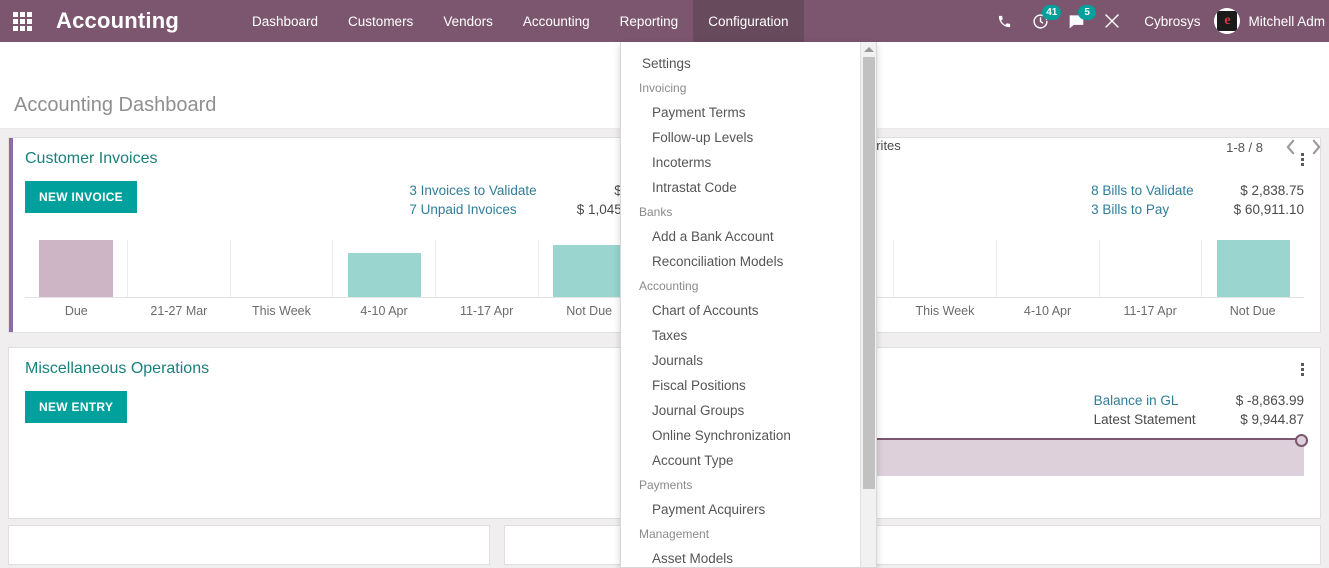  Describe the element at coordinates (741, 435) in the screenshot. I see `menu-item-online-synchronization: Online Synchronization` at that location.